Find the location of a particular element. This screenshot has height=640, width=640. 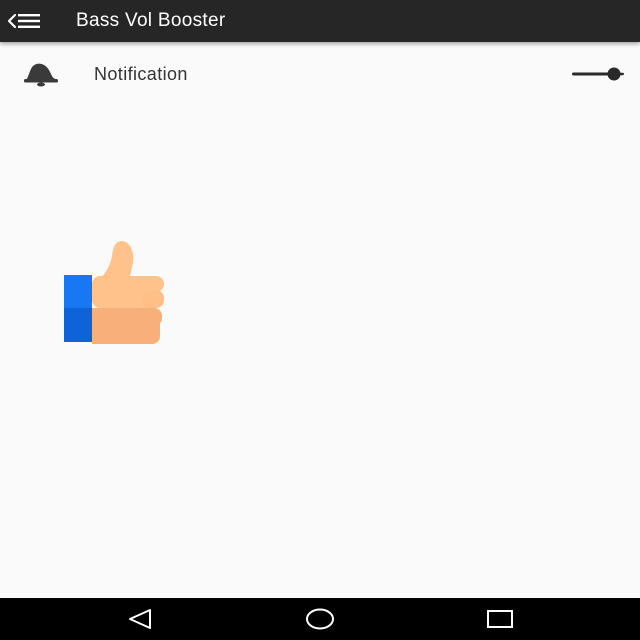

back-button is located at coordinates (140, 619).